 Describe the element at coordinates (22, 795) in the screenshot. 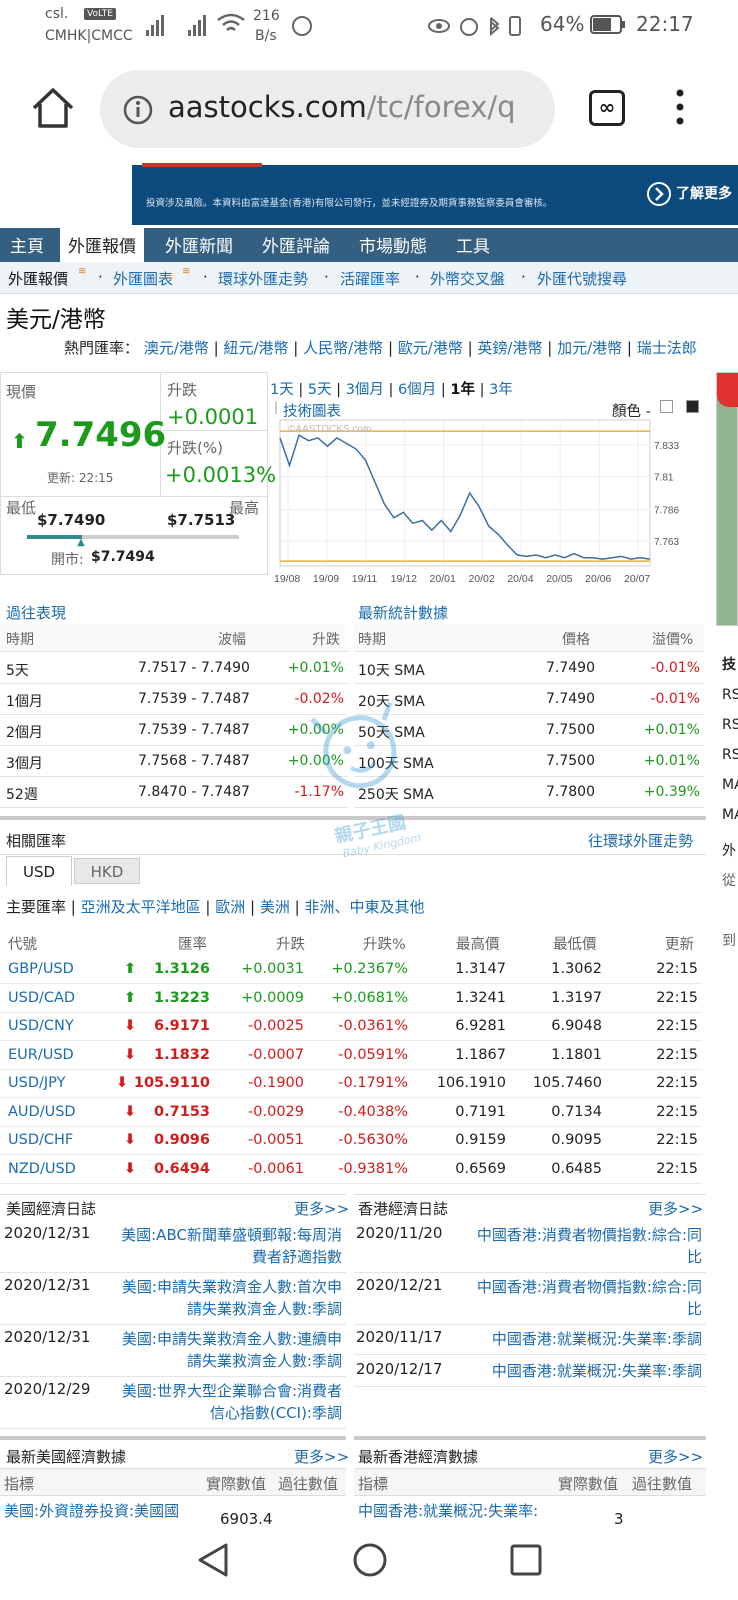

I see `past-period: 52週` at that location.